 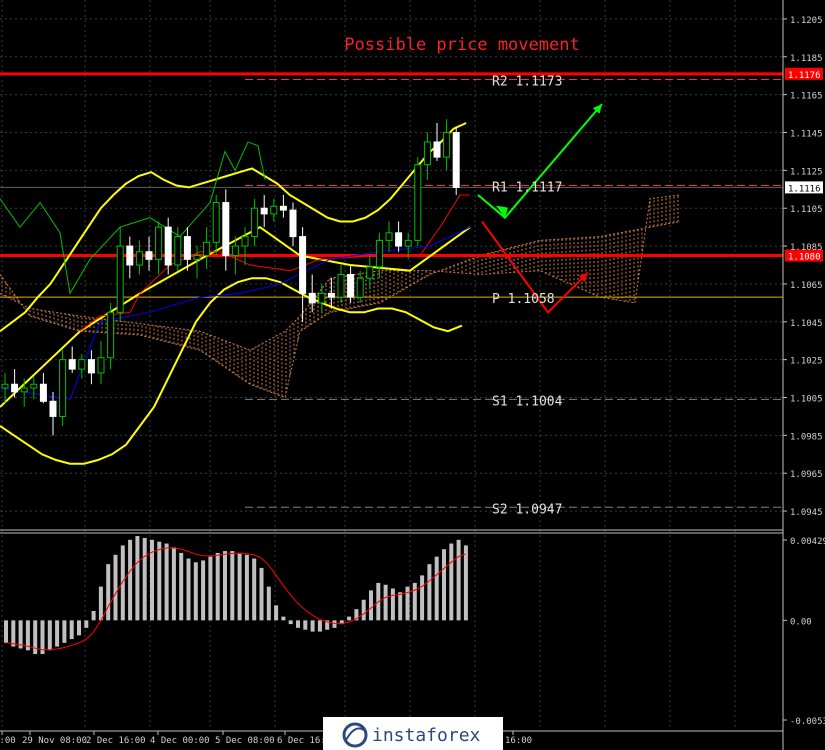 I want to click on price-tick-label: 1.1045, so click(x=806, y=324).